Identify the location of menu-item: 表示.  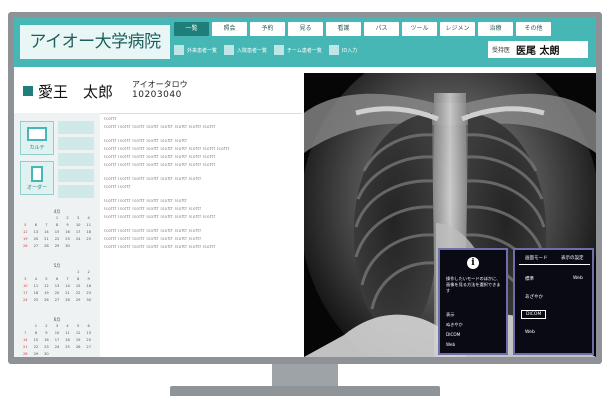
(450, 315).